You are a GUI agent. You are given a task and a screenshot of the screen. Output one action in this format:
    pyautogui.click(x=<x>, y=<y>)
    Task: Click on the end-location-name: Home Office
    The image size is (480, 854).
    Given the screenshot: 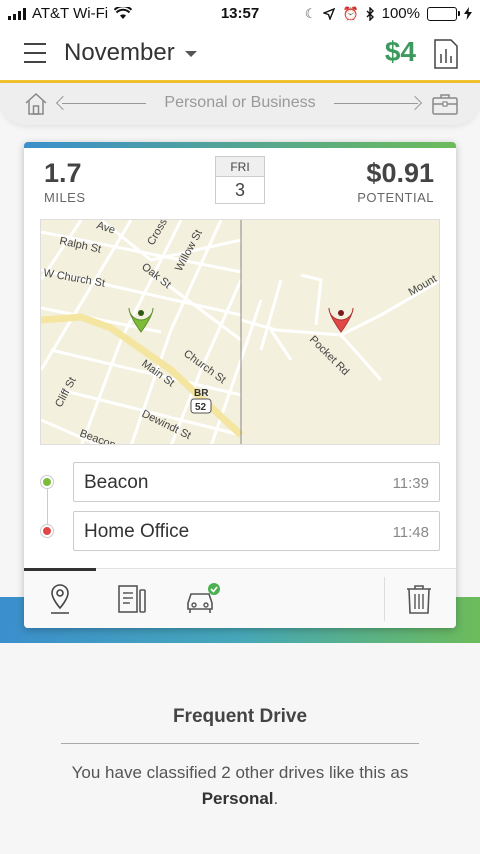 What is the action you would take?
    pyautogui.click(x=137, y=531)
    